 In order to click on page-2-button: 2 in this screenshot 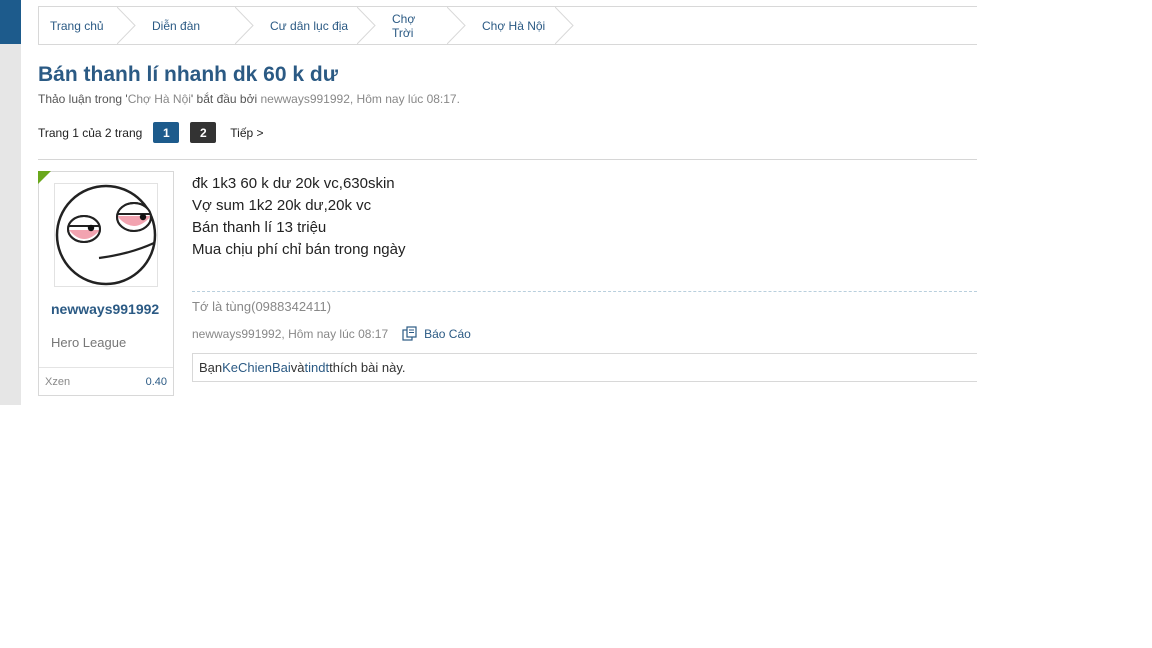, I will do `click(203, 132)`.